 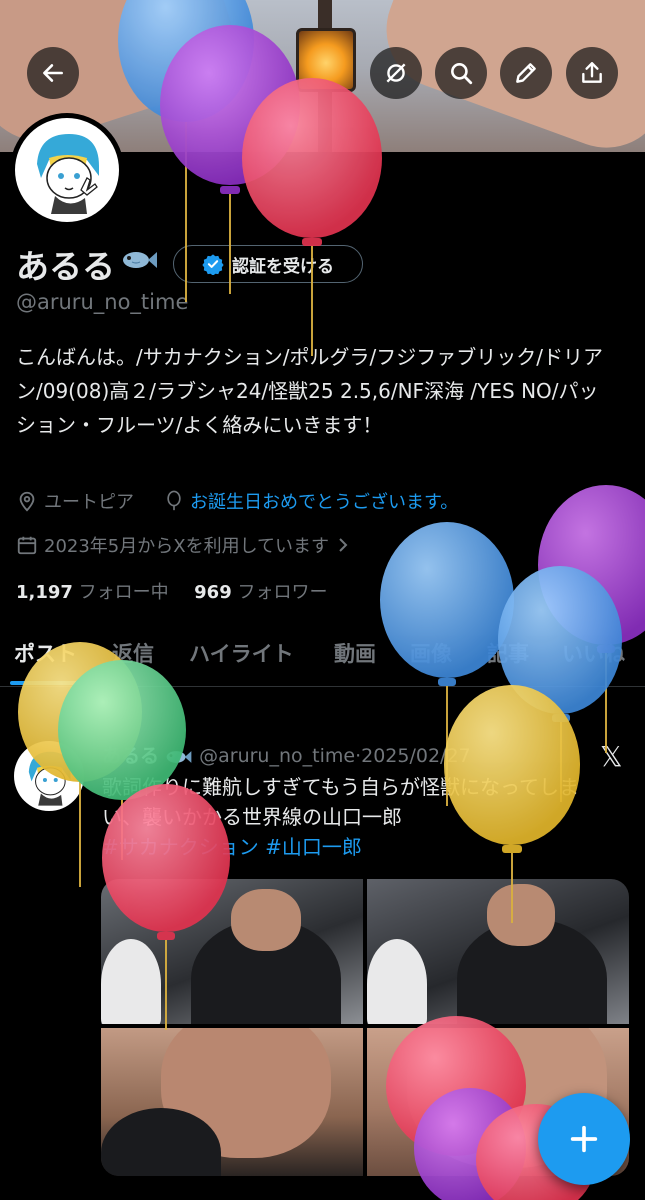 What do you see at coordinates (282, 592) in the screenshot?
I see `followers-label: フォロワー` at bounding box center [282, 592].